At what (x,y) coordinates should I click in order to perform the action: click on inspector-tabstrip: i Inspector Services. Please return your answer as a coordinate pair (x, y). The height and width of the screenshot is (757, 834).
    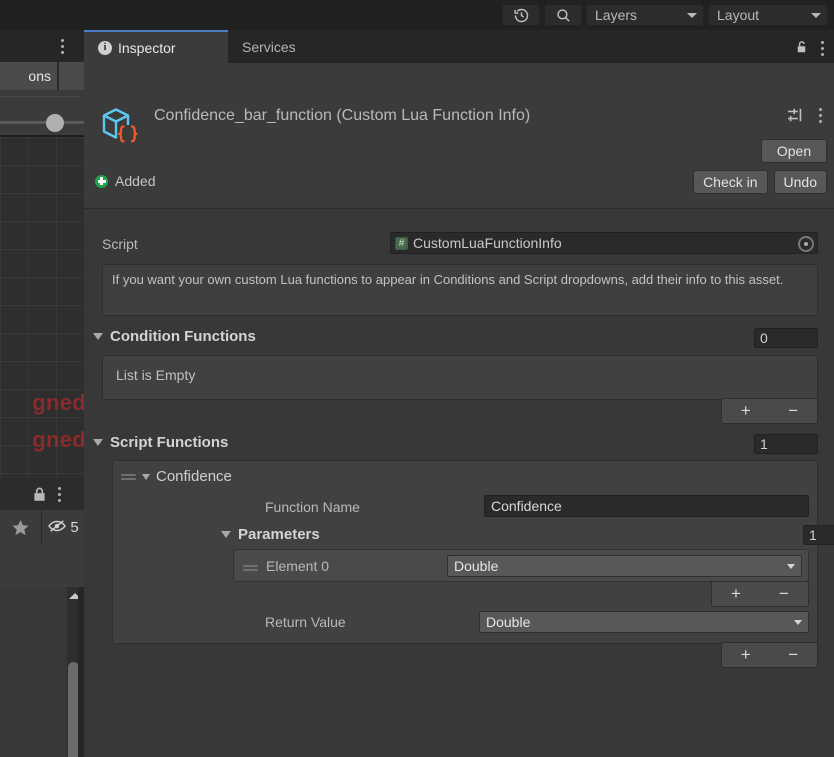
    Looking at the image, I should click on (459, 46).